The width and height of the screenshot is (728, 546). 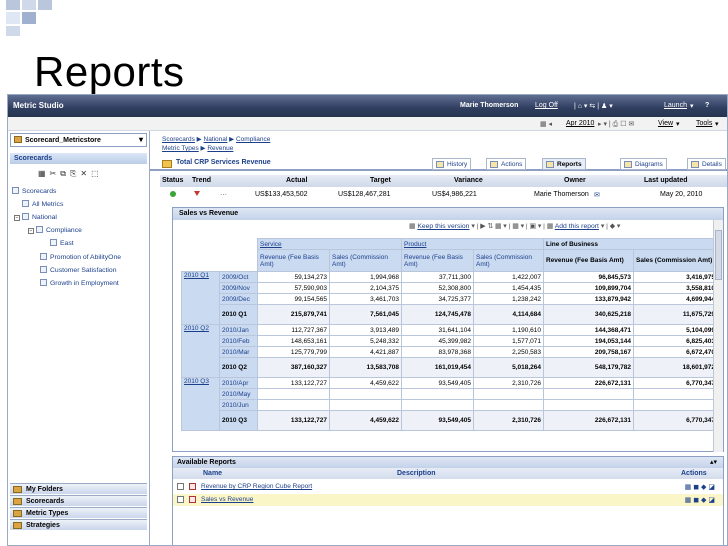 What do you see at coordinates (472, 244) in the screenshot?
I see `group-product: Product` at bounding box center [472, 244].